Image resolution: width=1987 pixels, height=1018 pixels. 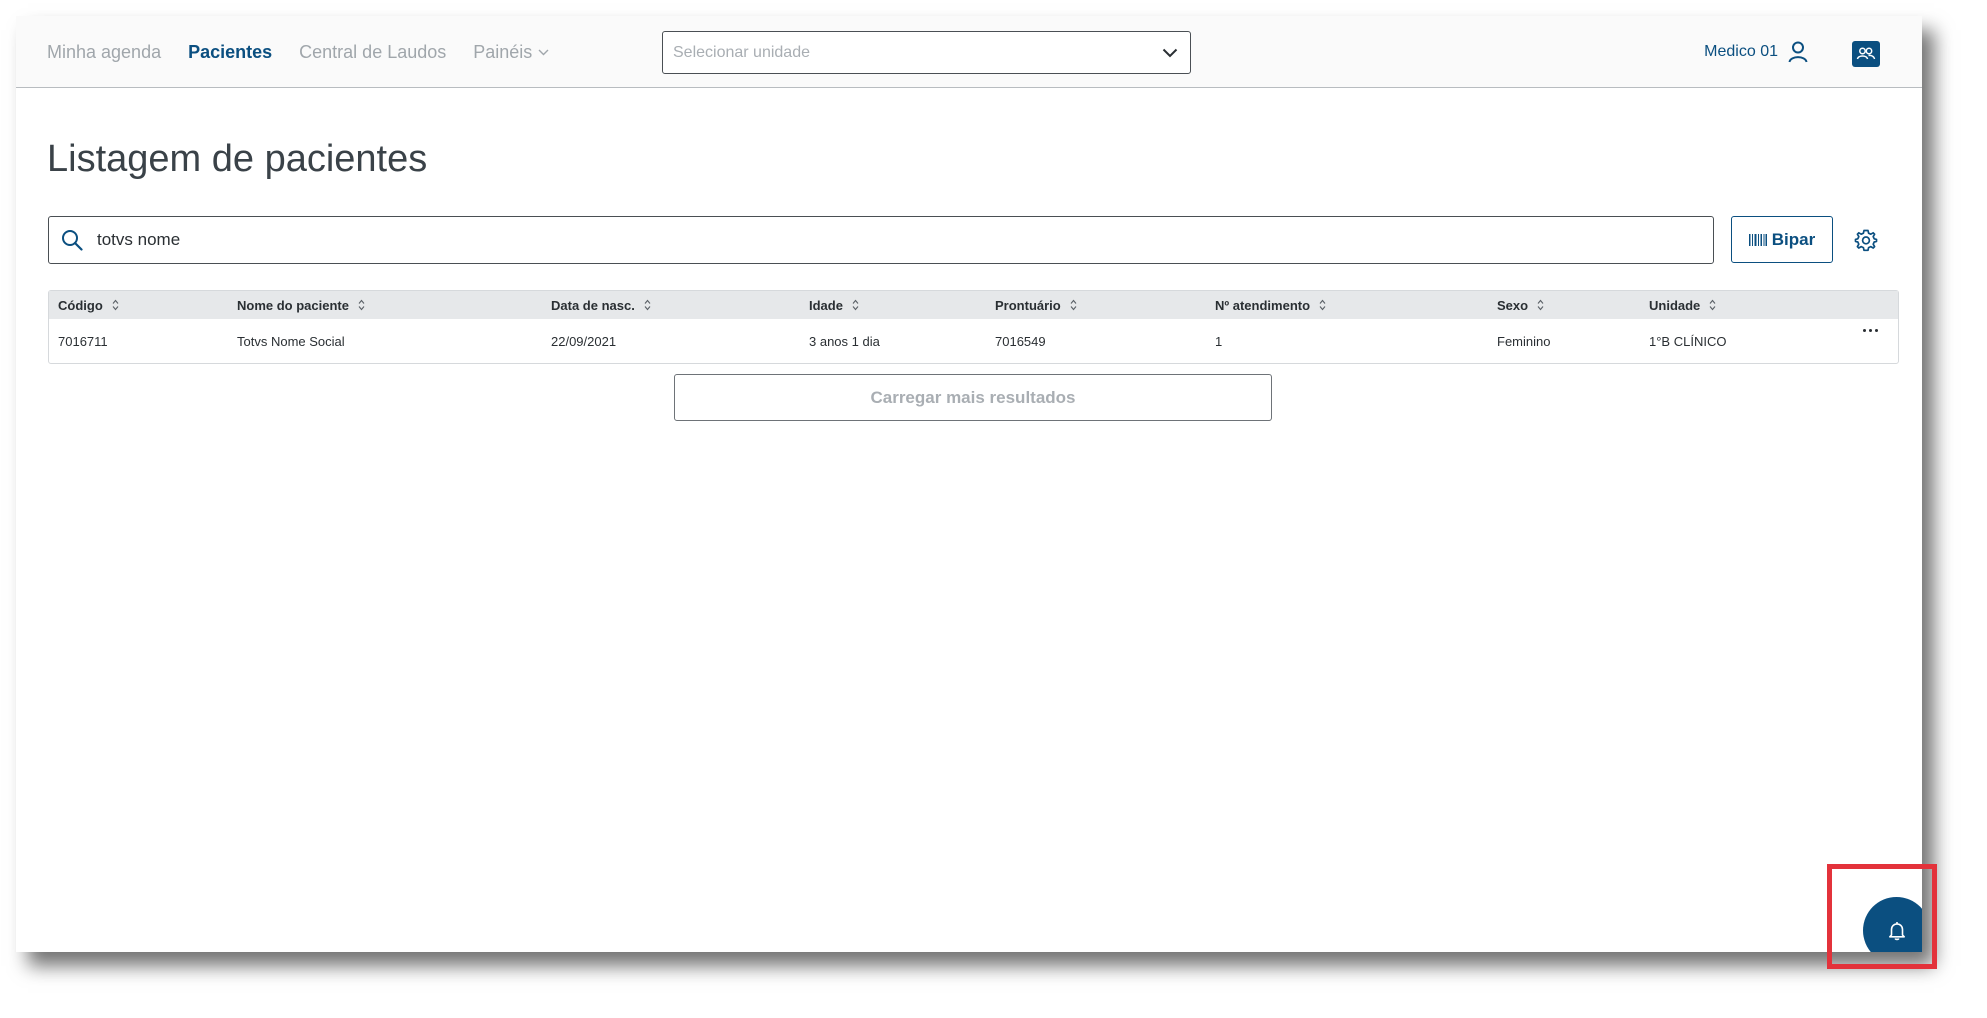 I want to click on user-menu: Medico 01, so click(x=1756, y=52).